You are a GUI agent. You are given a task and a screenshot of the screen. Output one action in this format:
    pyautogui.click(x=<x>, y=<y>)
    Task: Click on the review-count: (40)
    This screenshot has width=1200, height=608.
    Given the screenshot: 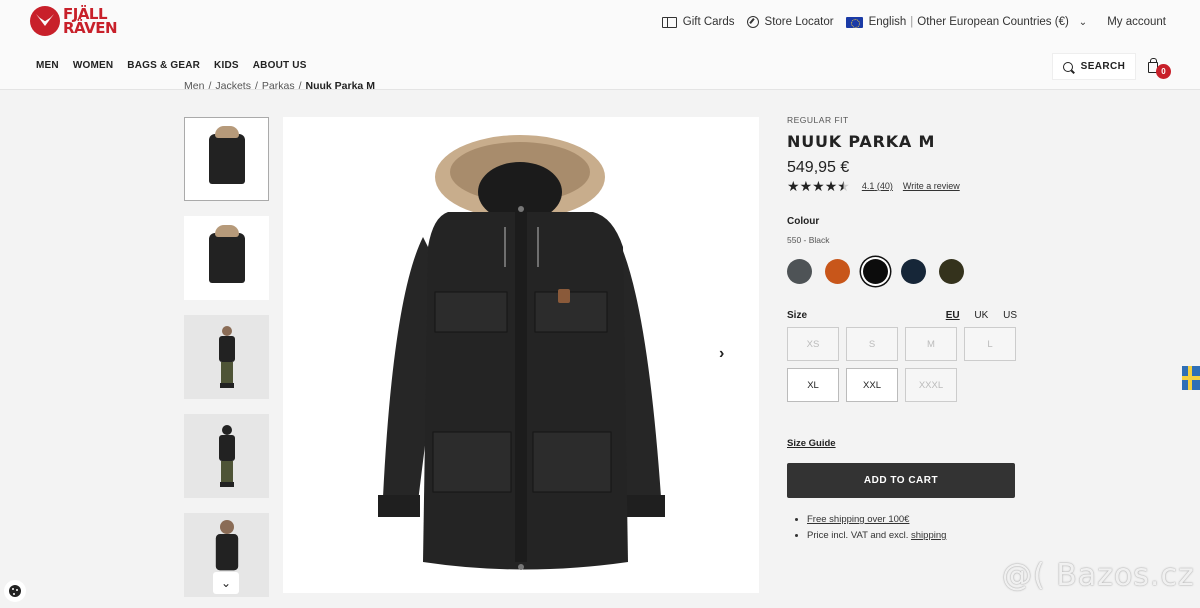 What is the action you would take?
    pyautogui.click(x=884, y=186)
    